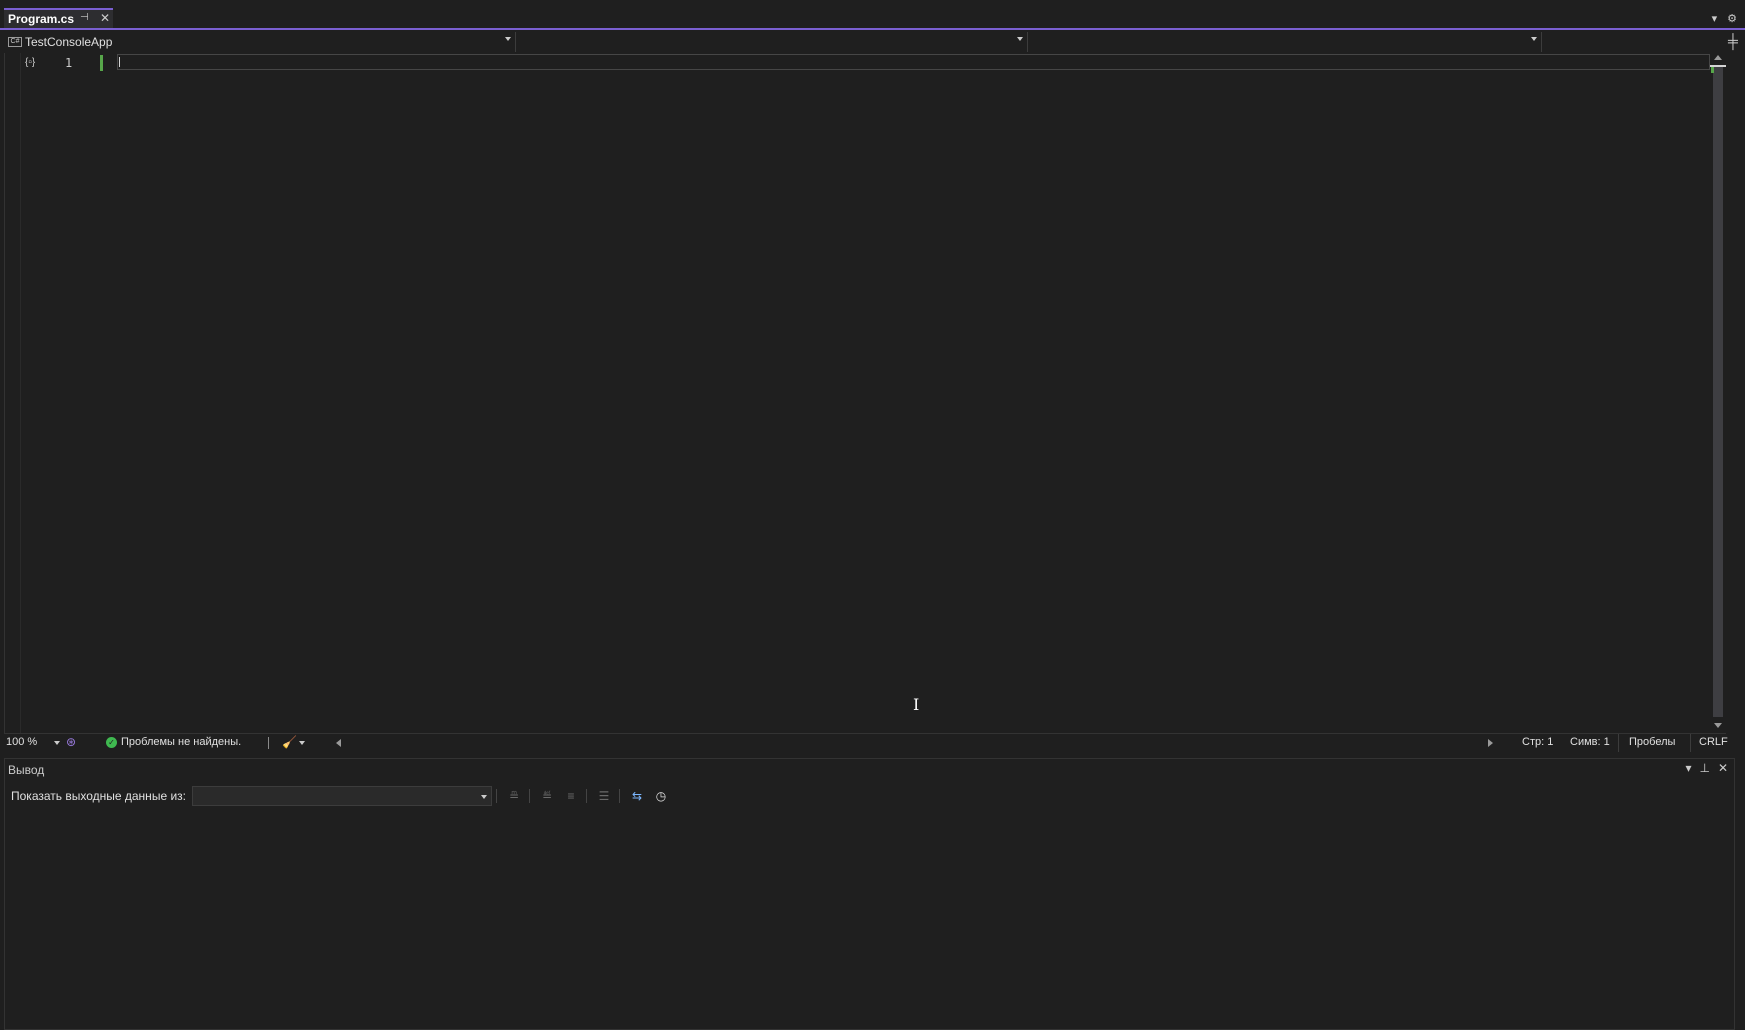  What do you see at coordinates (1718, 725) in the screenshot?
I see `scroll-down-arrow-icon` at bounding box center [1718, 725].